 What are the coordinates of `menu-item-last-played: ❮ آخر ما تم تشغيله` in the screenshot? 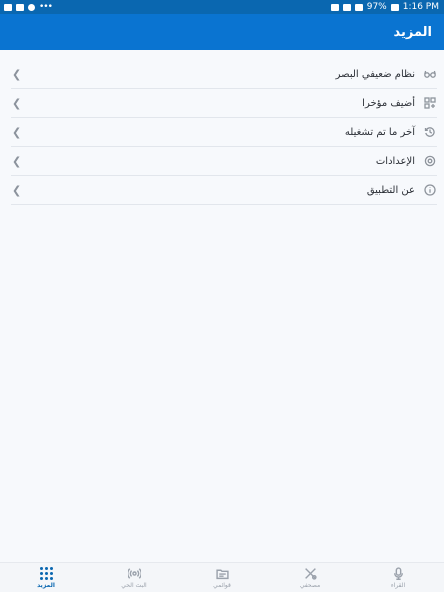 It's located at (224, 132).